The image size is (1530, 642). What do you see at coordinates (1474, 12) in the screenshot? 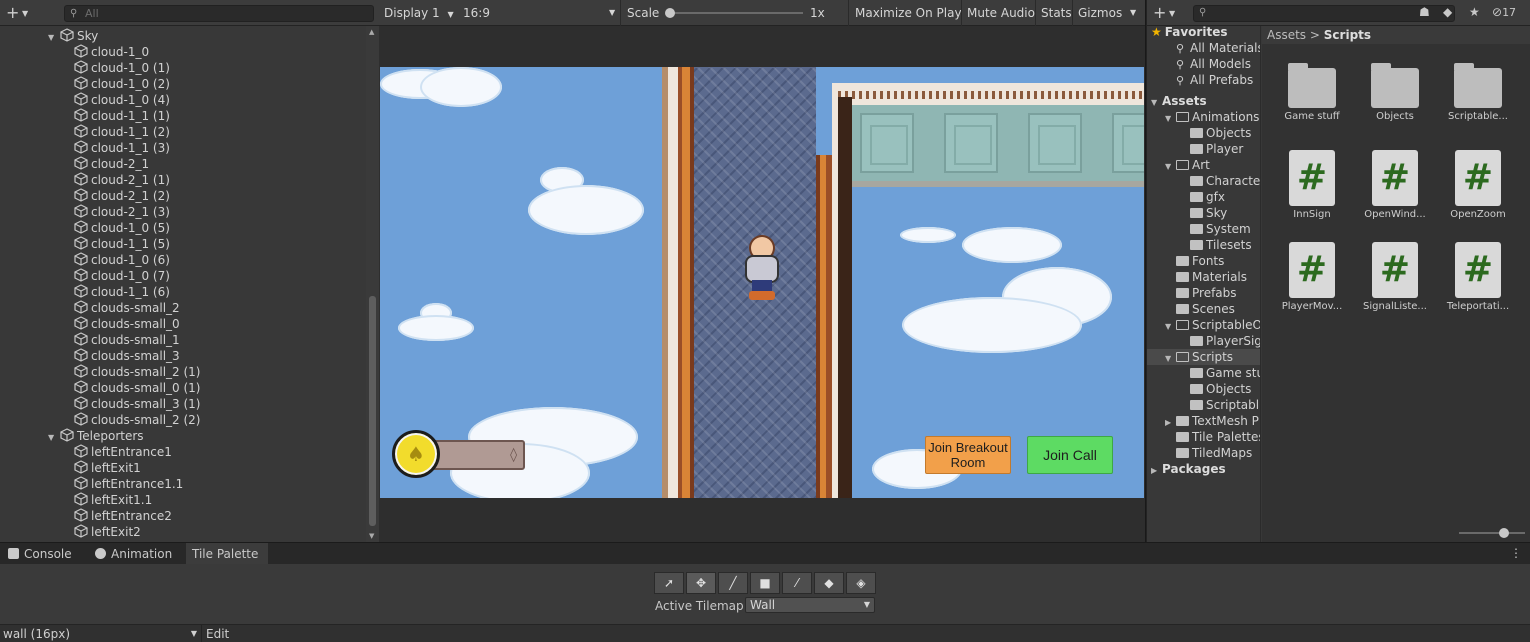
I see `favorites-star-icon: ★` at bounding box center [1474, 12].